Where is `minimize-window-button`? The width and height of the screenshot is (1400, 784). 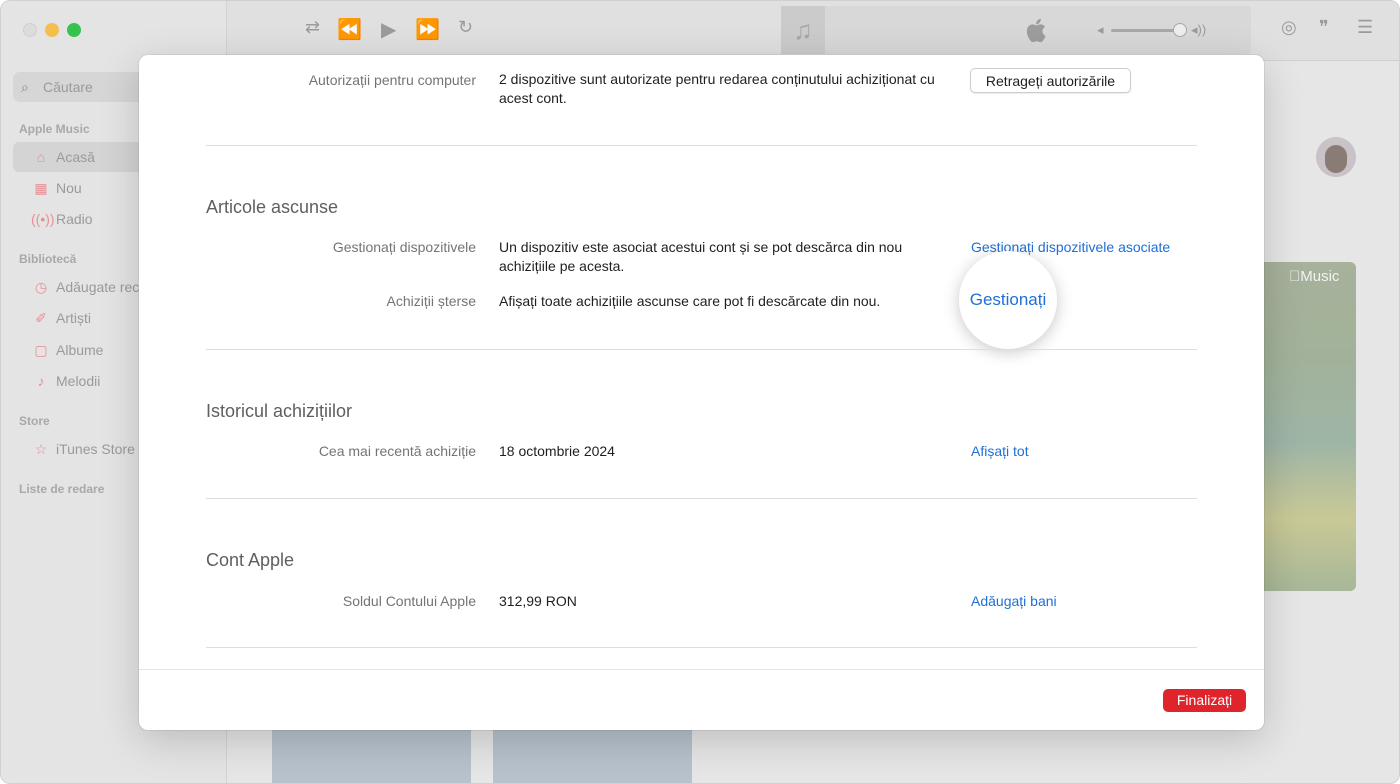
minimize-window-button is located at coordinates (52, 30).